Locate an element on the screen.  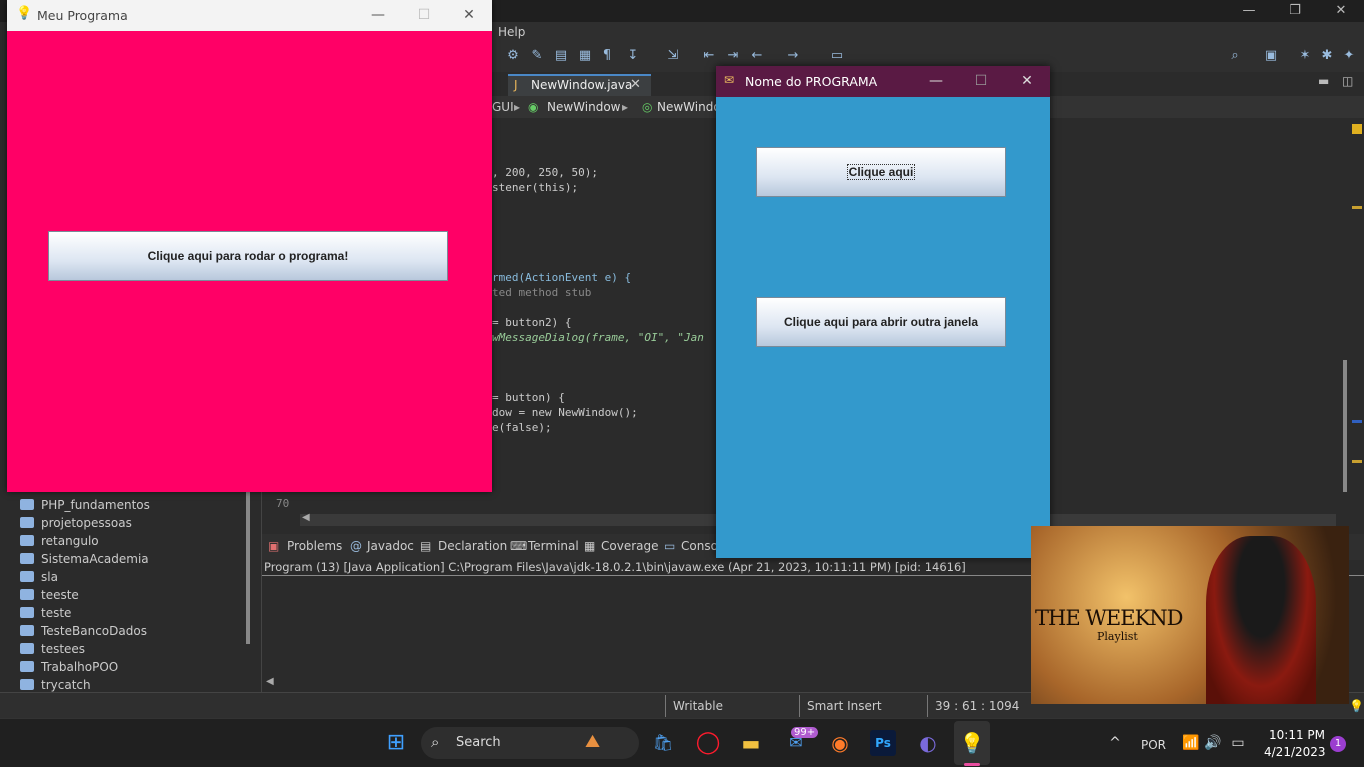
project-item: PHP_fundamentos is located at coordinates (85, 507).